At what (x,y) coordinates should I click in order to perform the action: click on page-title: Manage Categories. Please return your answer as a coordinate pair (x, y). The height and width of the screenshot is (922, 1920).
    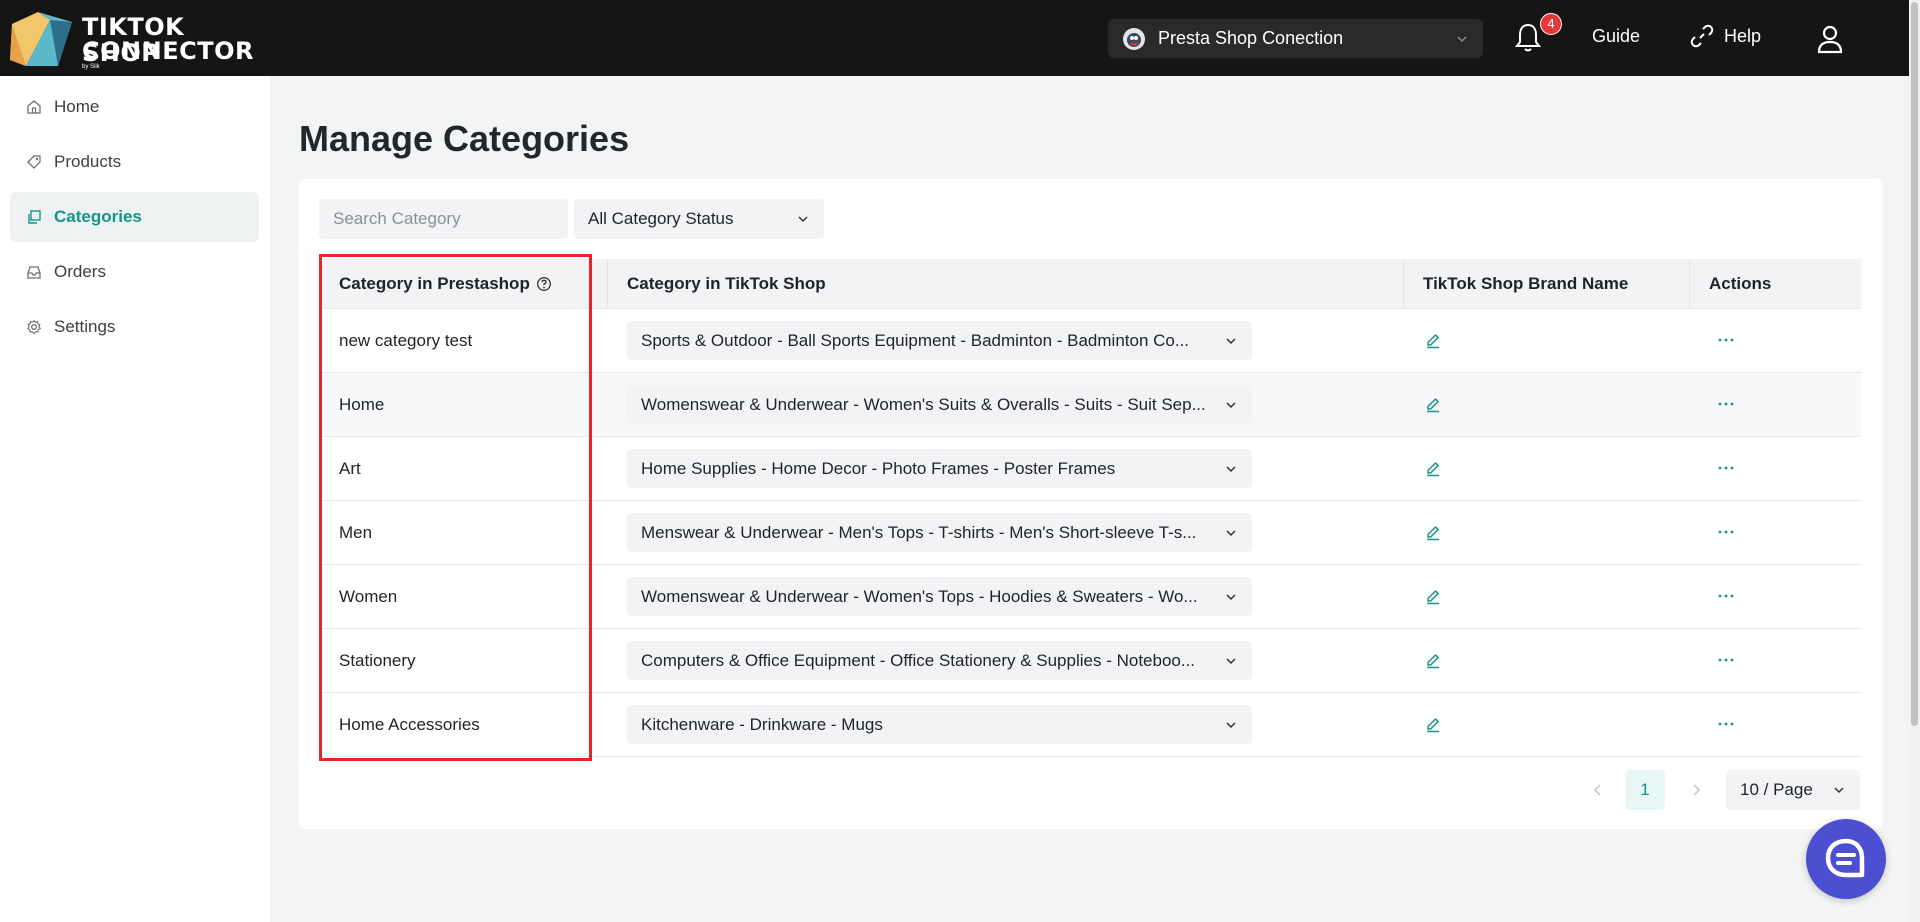
    Looking at the image, I should click on (464, 138).